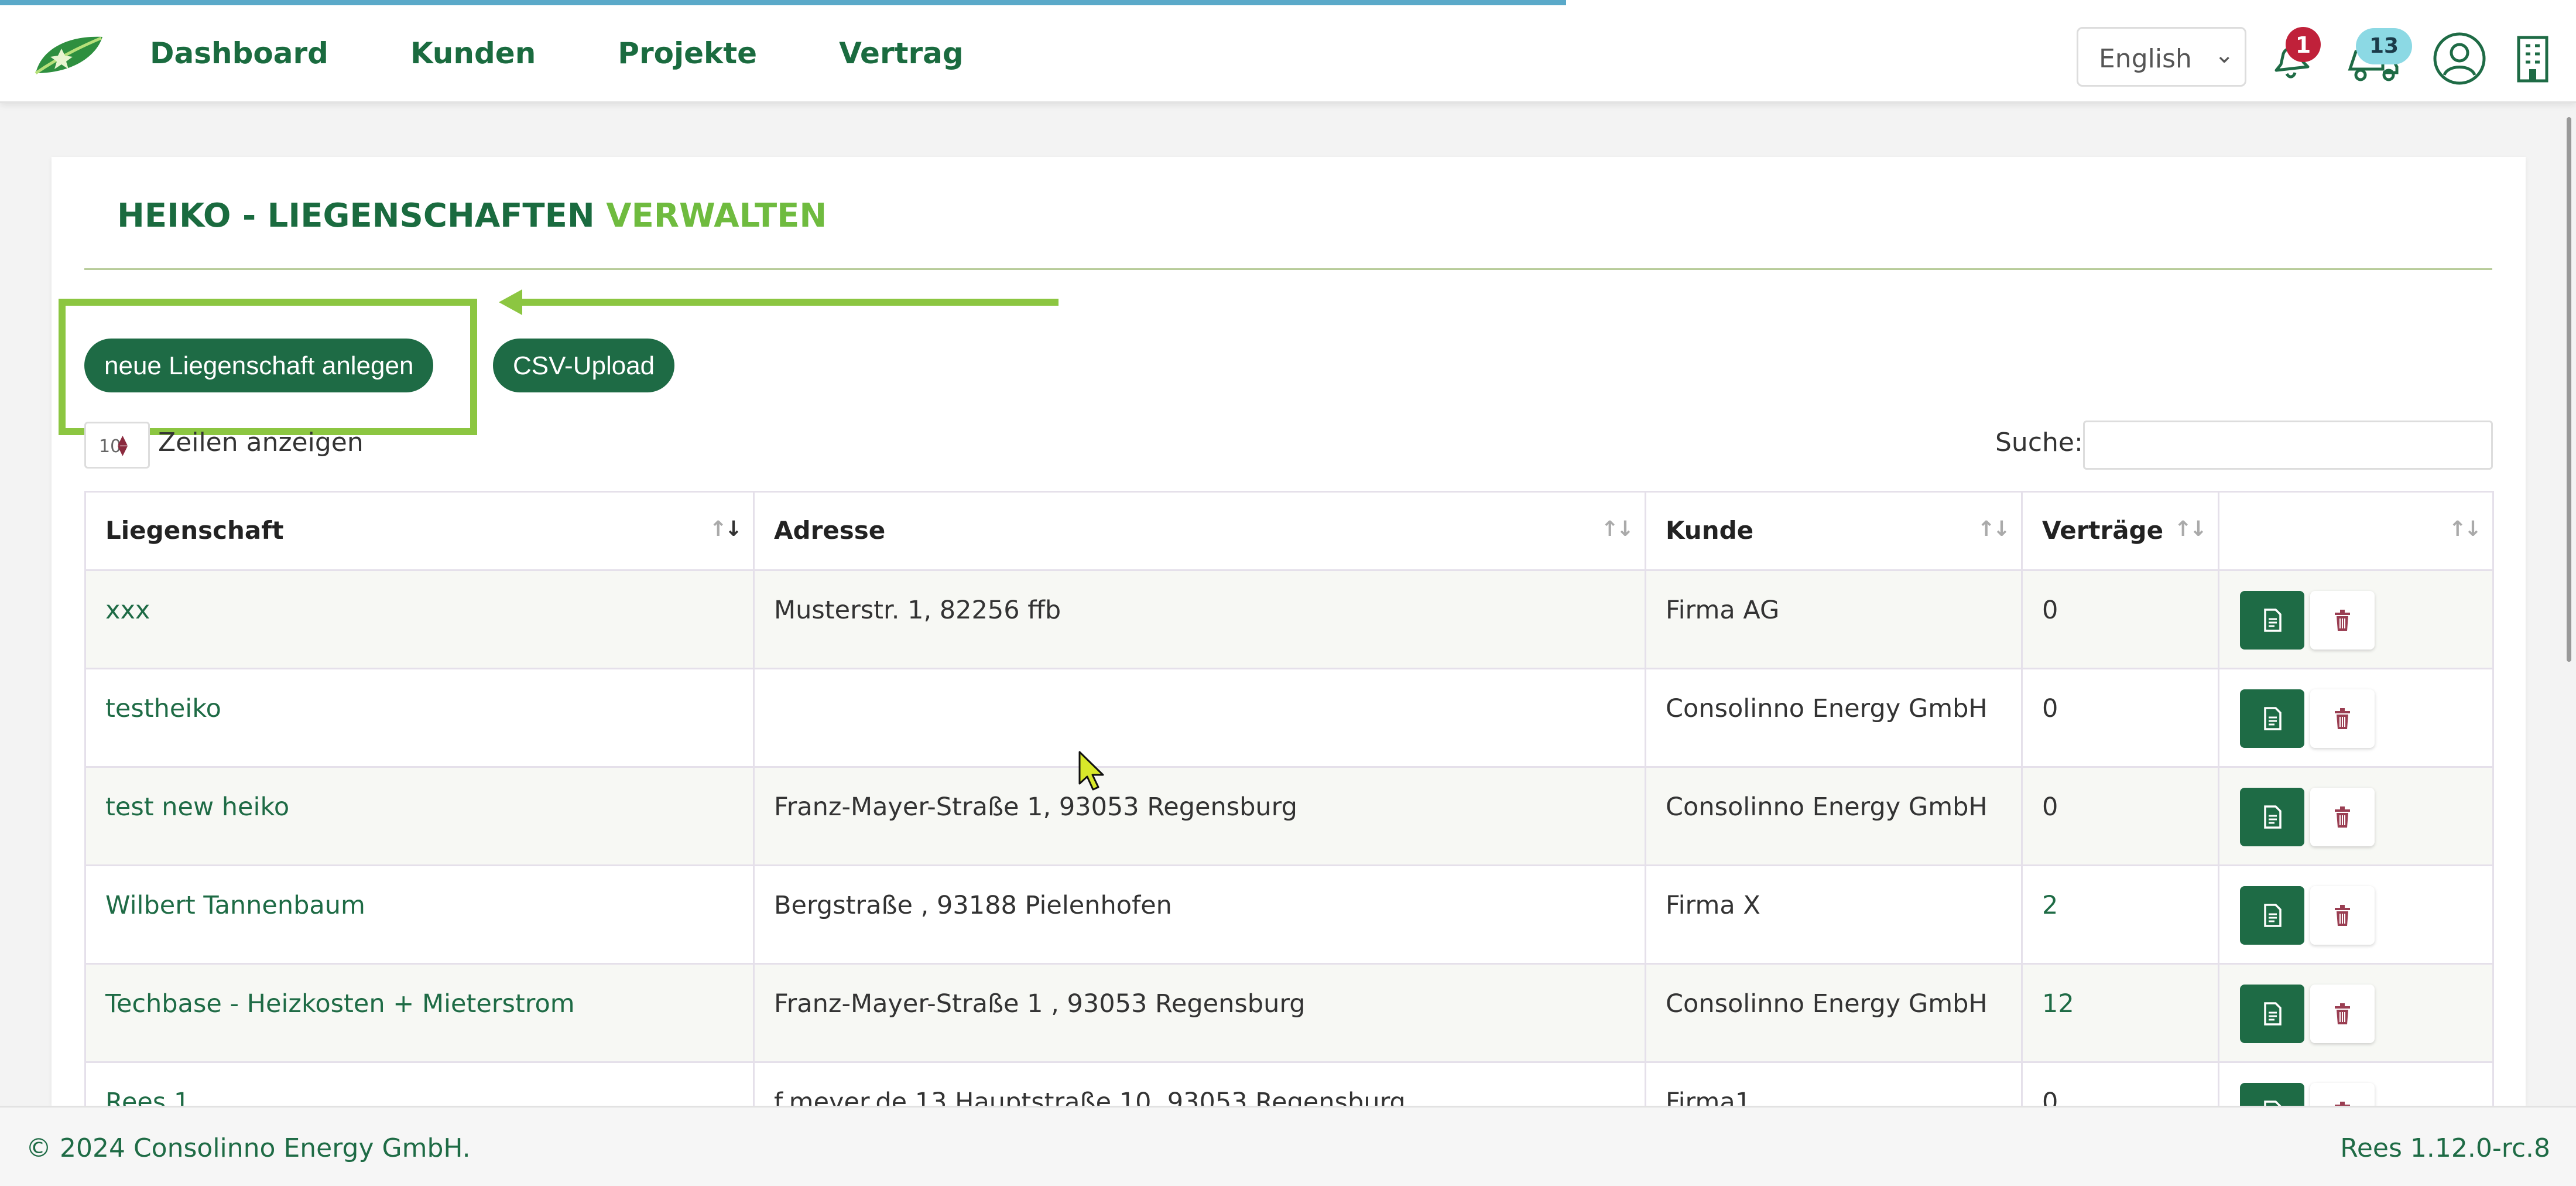 This screenshot has width=2576, height=1186. I want to click on messages-count-badge: 13, so click(2384, 46).